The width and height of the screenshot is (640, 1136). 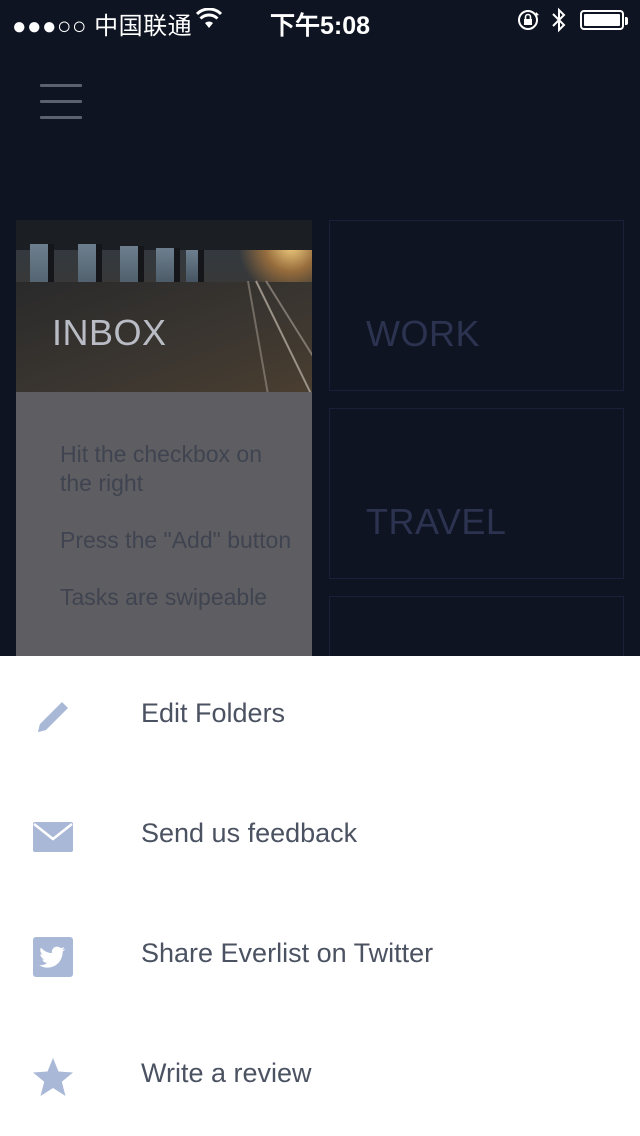 I want to click on clock-time: 下午5:08, so click(x=320, y=26).